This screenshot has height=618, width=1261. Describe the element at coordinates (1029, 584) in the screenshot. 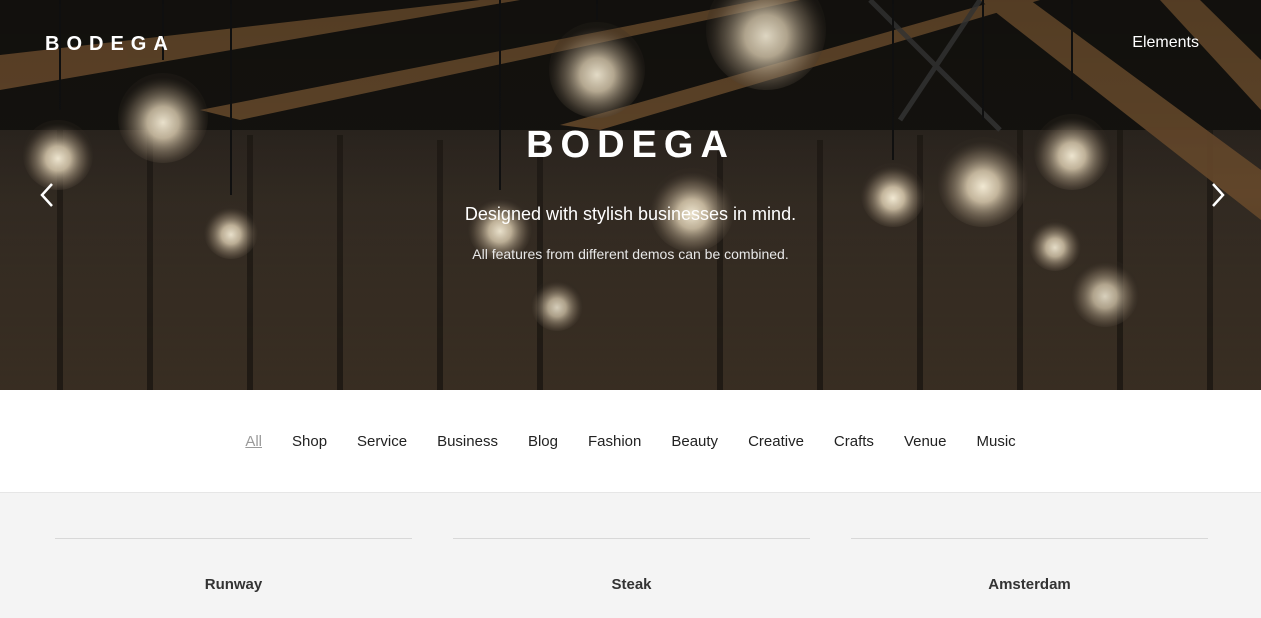

I see `card-title: Amsterdam` at that location.